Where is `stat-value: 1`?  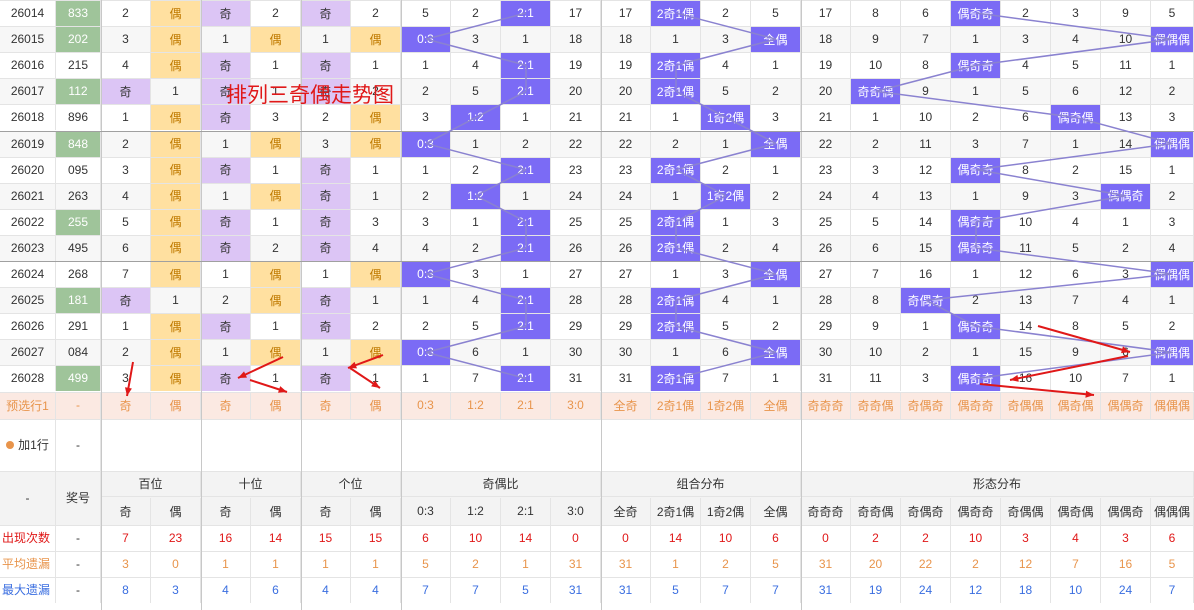 stat-value: 1 is located at coordinates (676, 563).